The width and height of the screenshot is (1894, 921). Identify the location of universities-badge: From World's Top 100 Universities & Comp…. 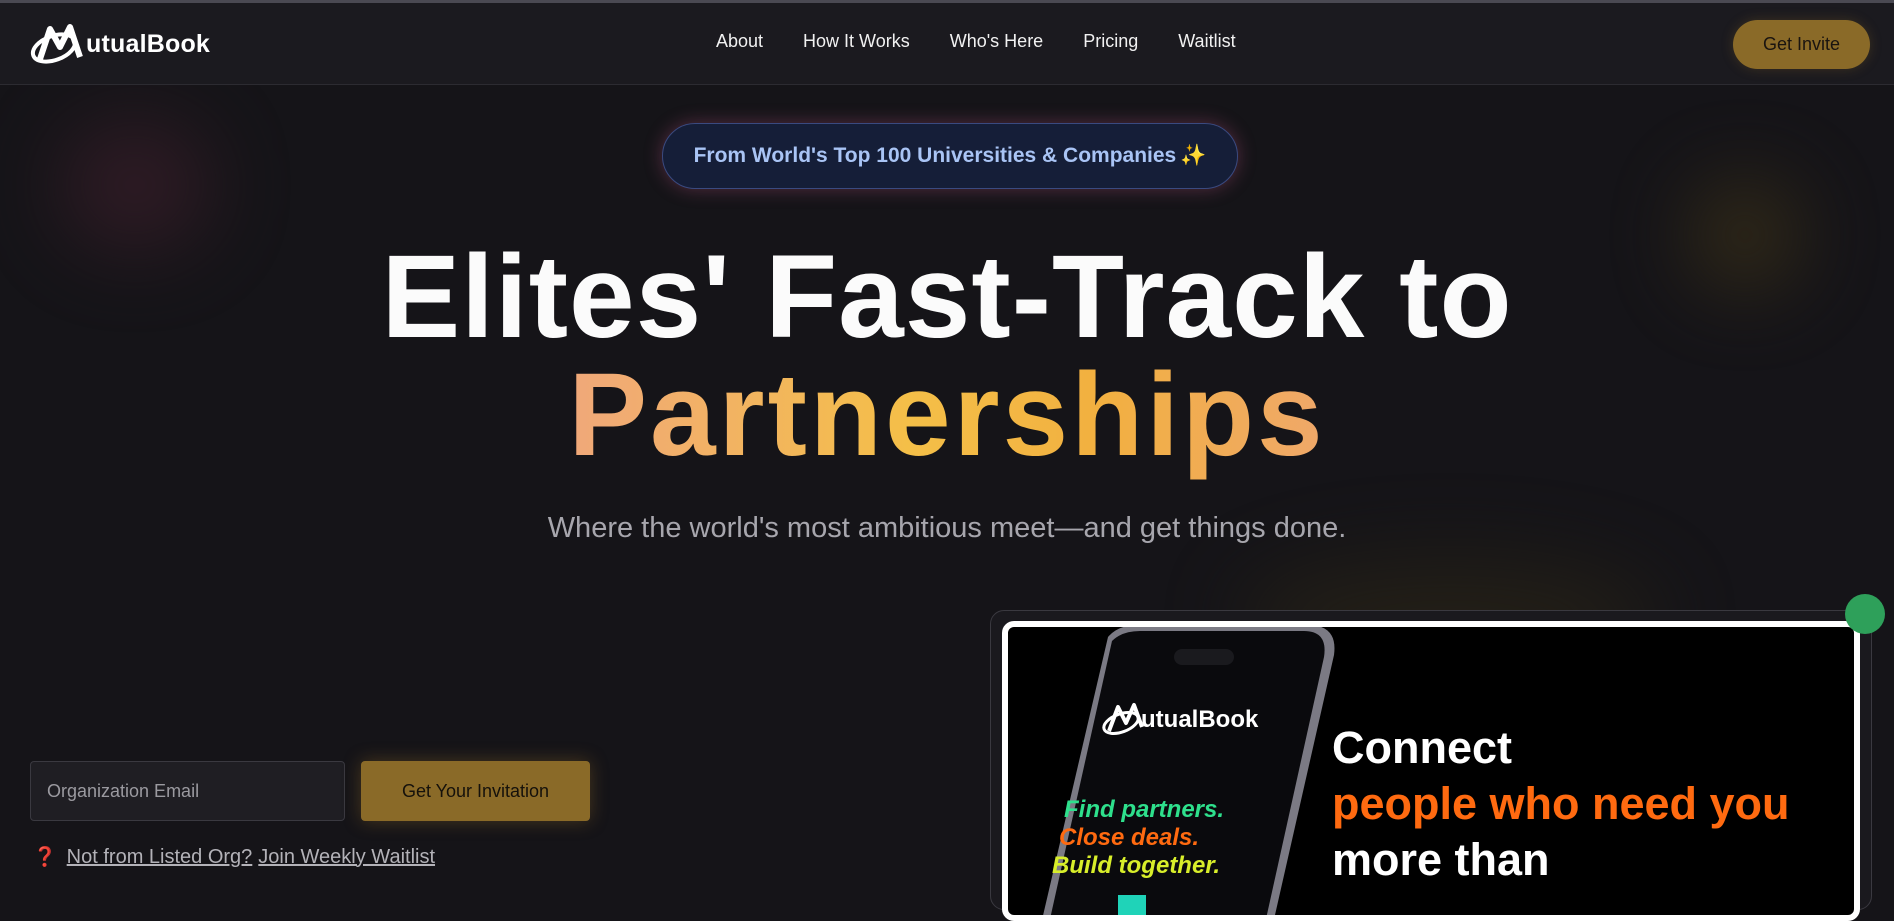
(950, 156).